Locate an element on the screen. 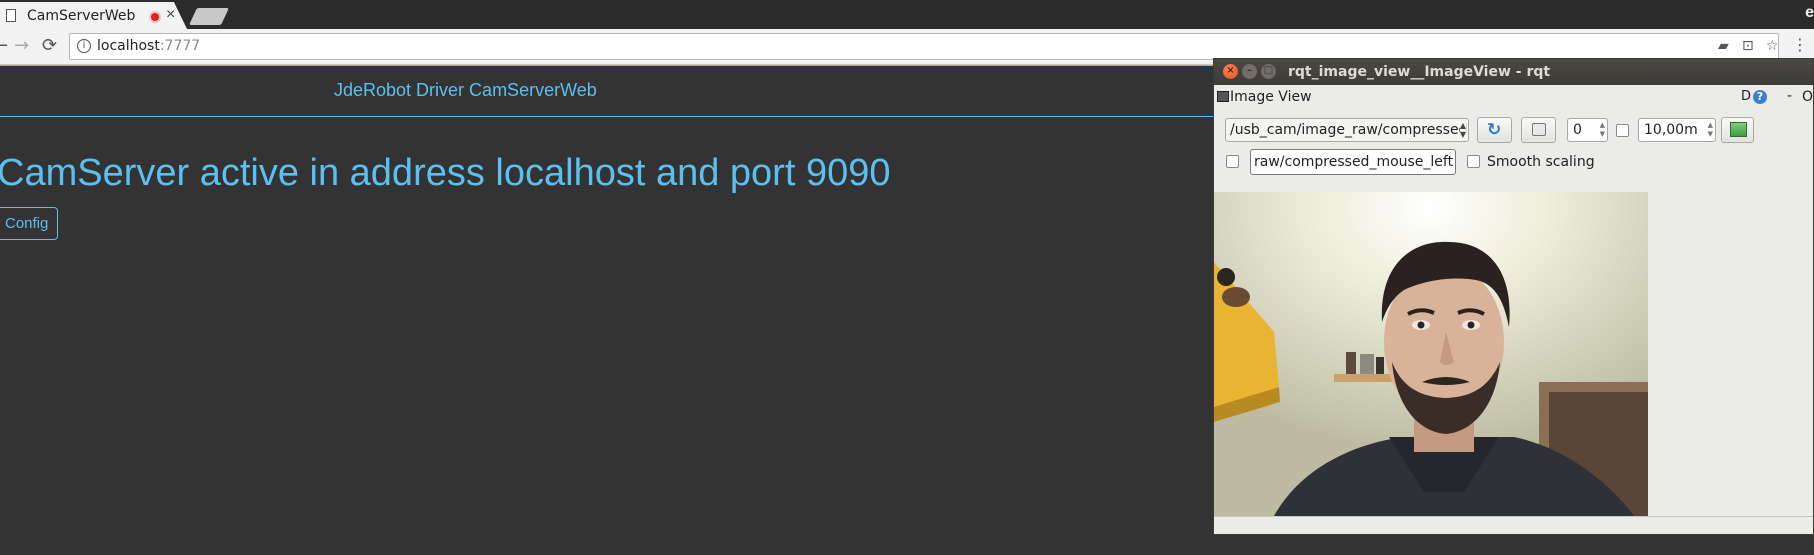 This screenshot has width=1814, height=555. status-divider is located at coordinates (1513, 516).